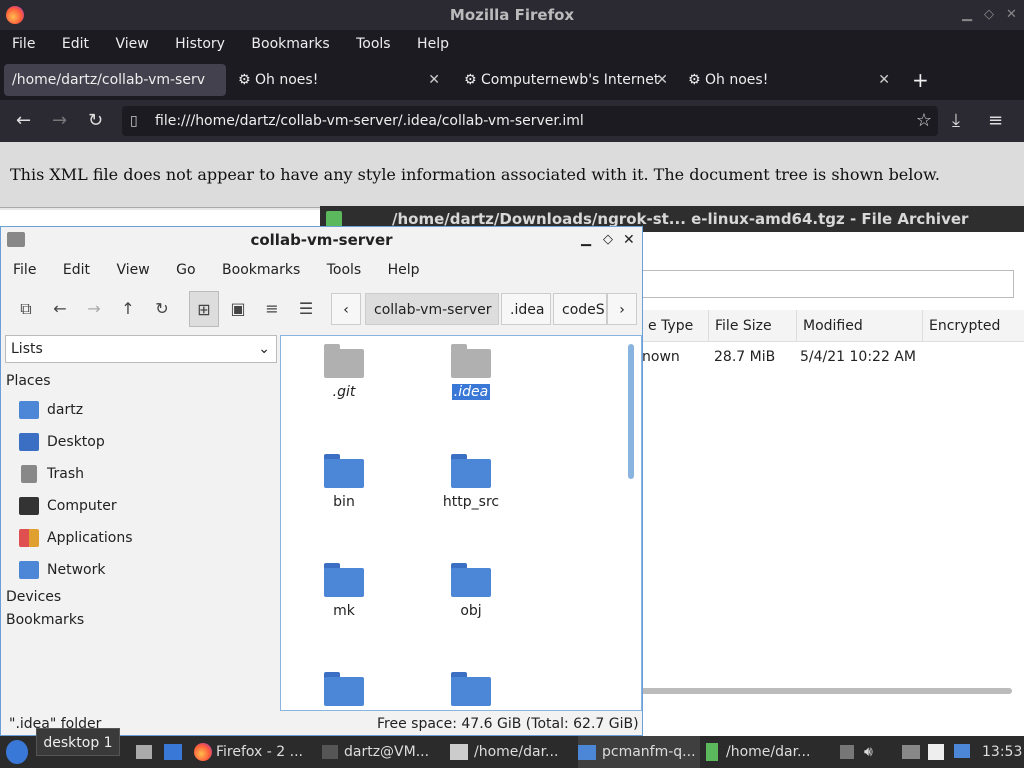 The image size is (1024, 768). What do you see at coordinates (924, 80) in the screenshot?
I see `new-tab-button: +` at bounding box center [924, 80].